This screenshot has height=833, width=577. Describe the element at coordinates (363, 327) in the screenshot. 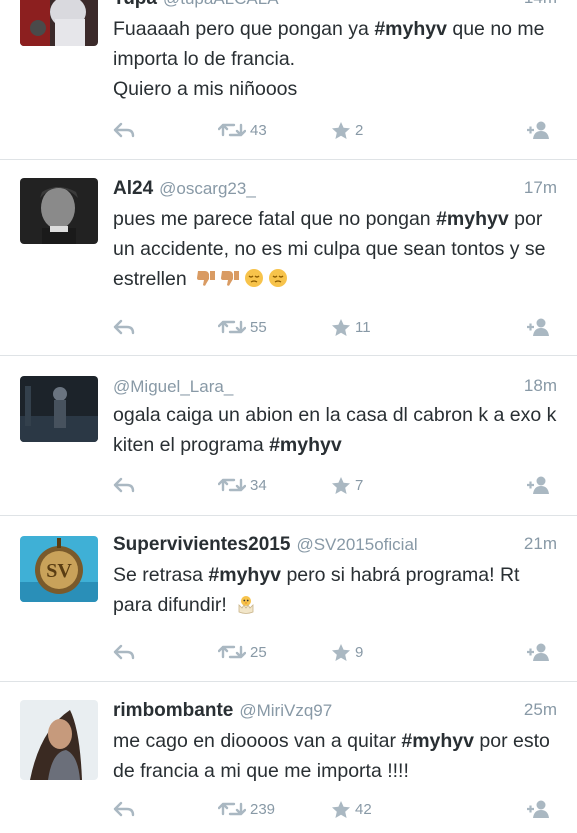

I see `favorite-count: 11` at that location.